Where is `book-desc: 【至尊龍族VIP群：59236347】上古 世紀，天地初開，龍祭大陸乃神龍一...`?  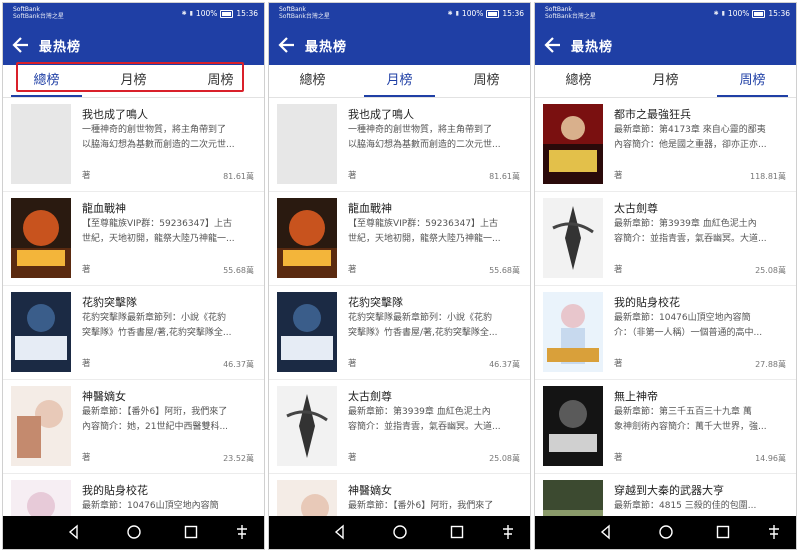
book-desc: 【至尊龍族VIP群：59236347】上古 世紀，天地初開，龍祭大陸乃神龍一... is located at coordinates (158, 231).